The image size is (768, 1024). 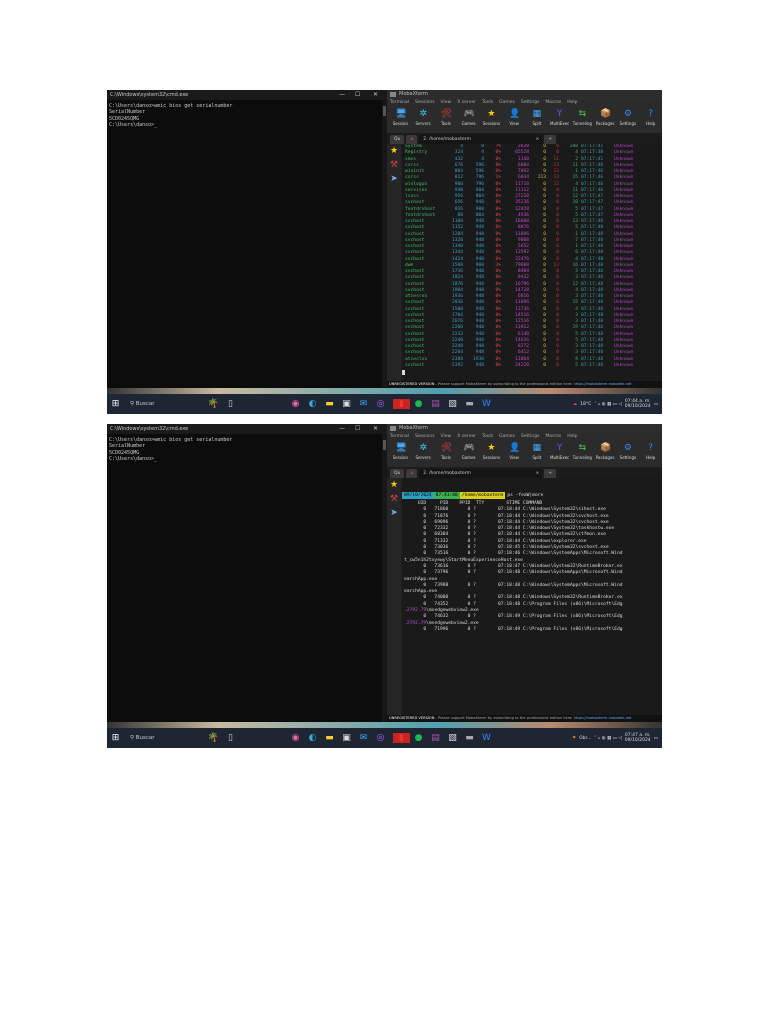 What do you see at coordinates (164, 404) in the screenshot?
I see `taskbar-search: ⚲ Buscar` at bounding box center [164, 404].